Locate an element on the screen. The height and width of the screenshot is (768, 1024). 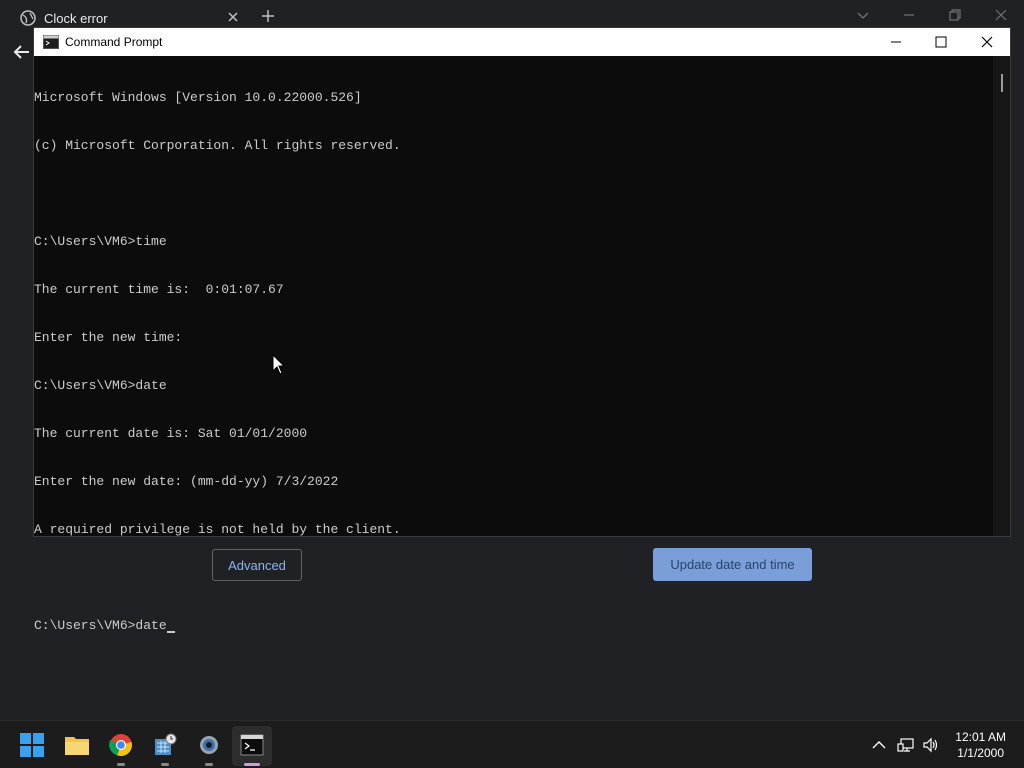
console-line: Enter the new time: is located at coordinates (108, 337).